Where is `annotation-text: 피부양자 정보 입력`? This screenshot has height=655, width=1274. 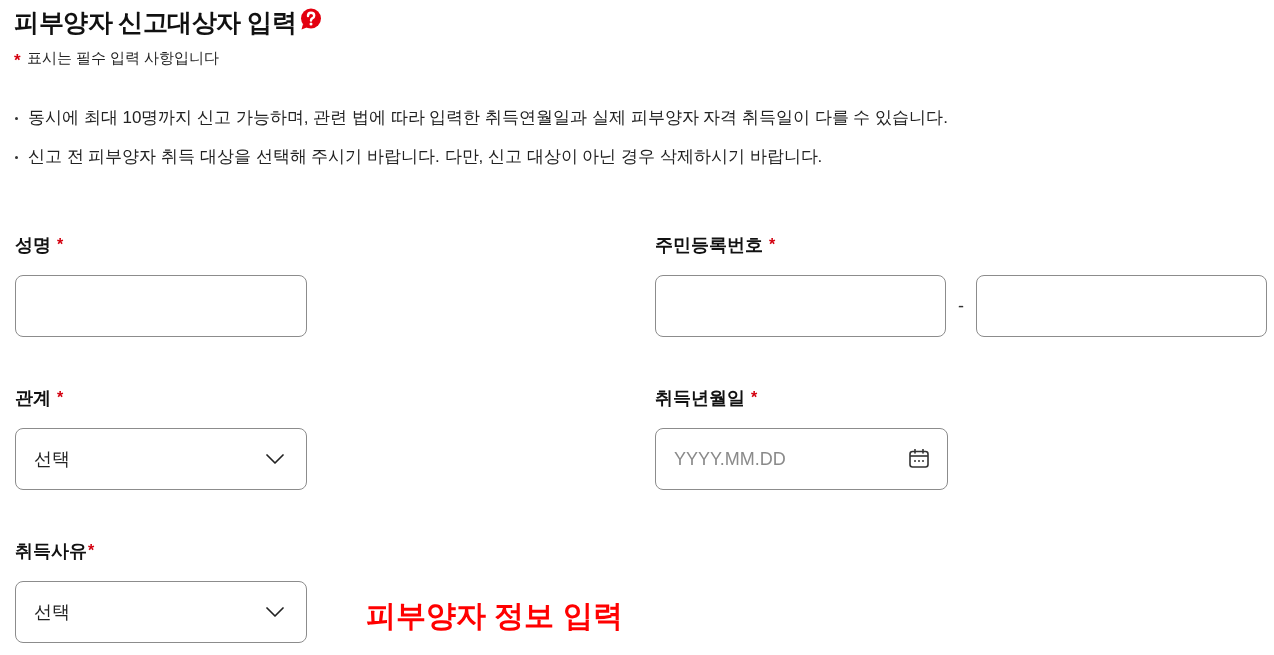 annotation-text: 피부양자 정보 입력 is located at coordinates (494, 616).